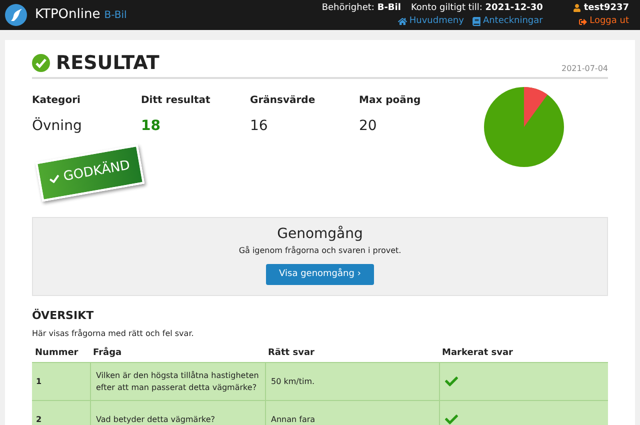 The image size is (640, 425). What do you see at coordinates (477, 353) in the screenshot?
I see `column-header: Markerat svar` at bounding box center [477, 353].